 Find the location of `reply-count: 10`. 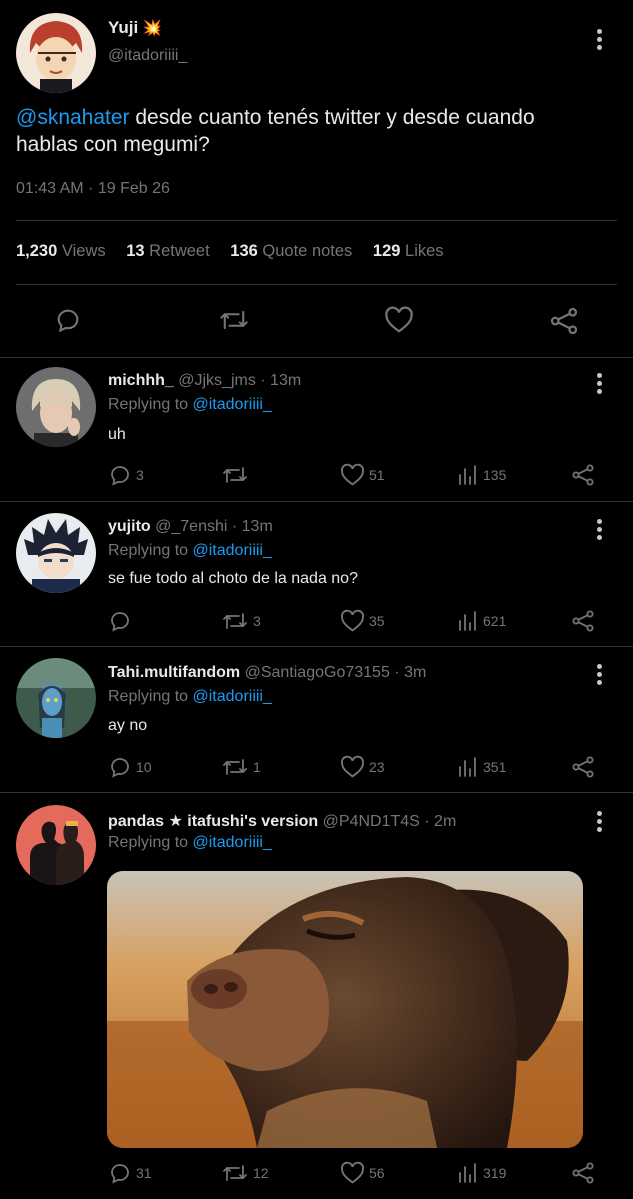

reply-count: 10 is located at coordinates (144, 767).